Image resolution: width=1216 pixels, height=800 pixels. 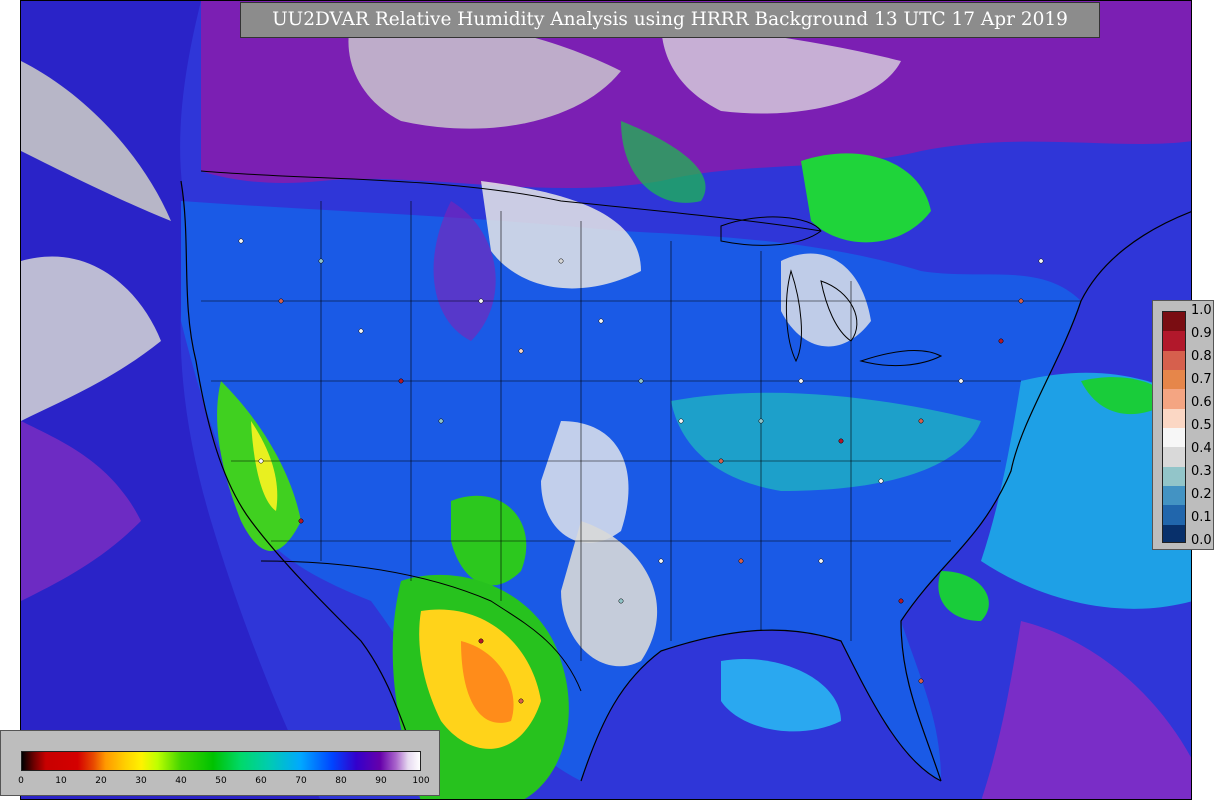 I want to click on colorbar-tick-label: 0, so click(x=21, y=781).